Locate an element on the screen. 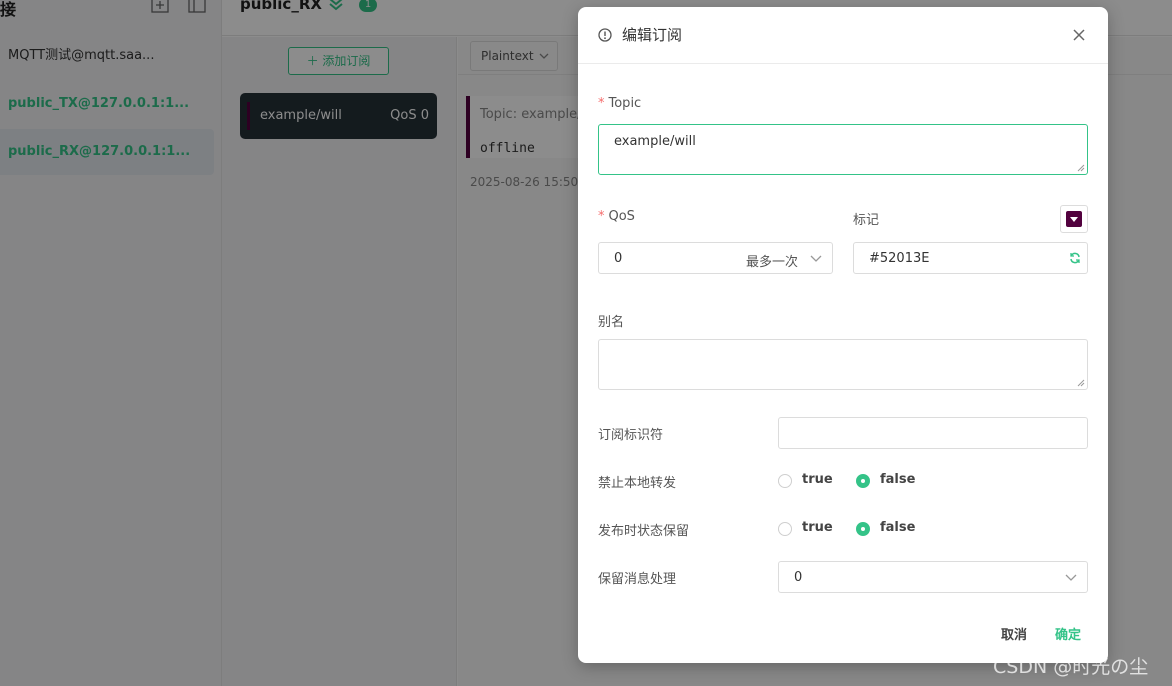 This screenshot has width=1172, height=686. no-local-false-radio is located at coordinates (863, 481).